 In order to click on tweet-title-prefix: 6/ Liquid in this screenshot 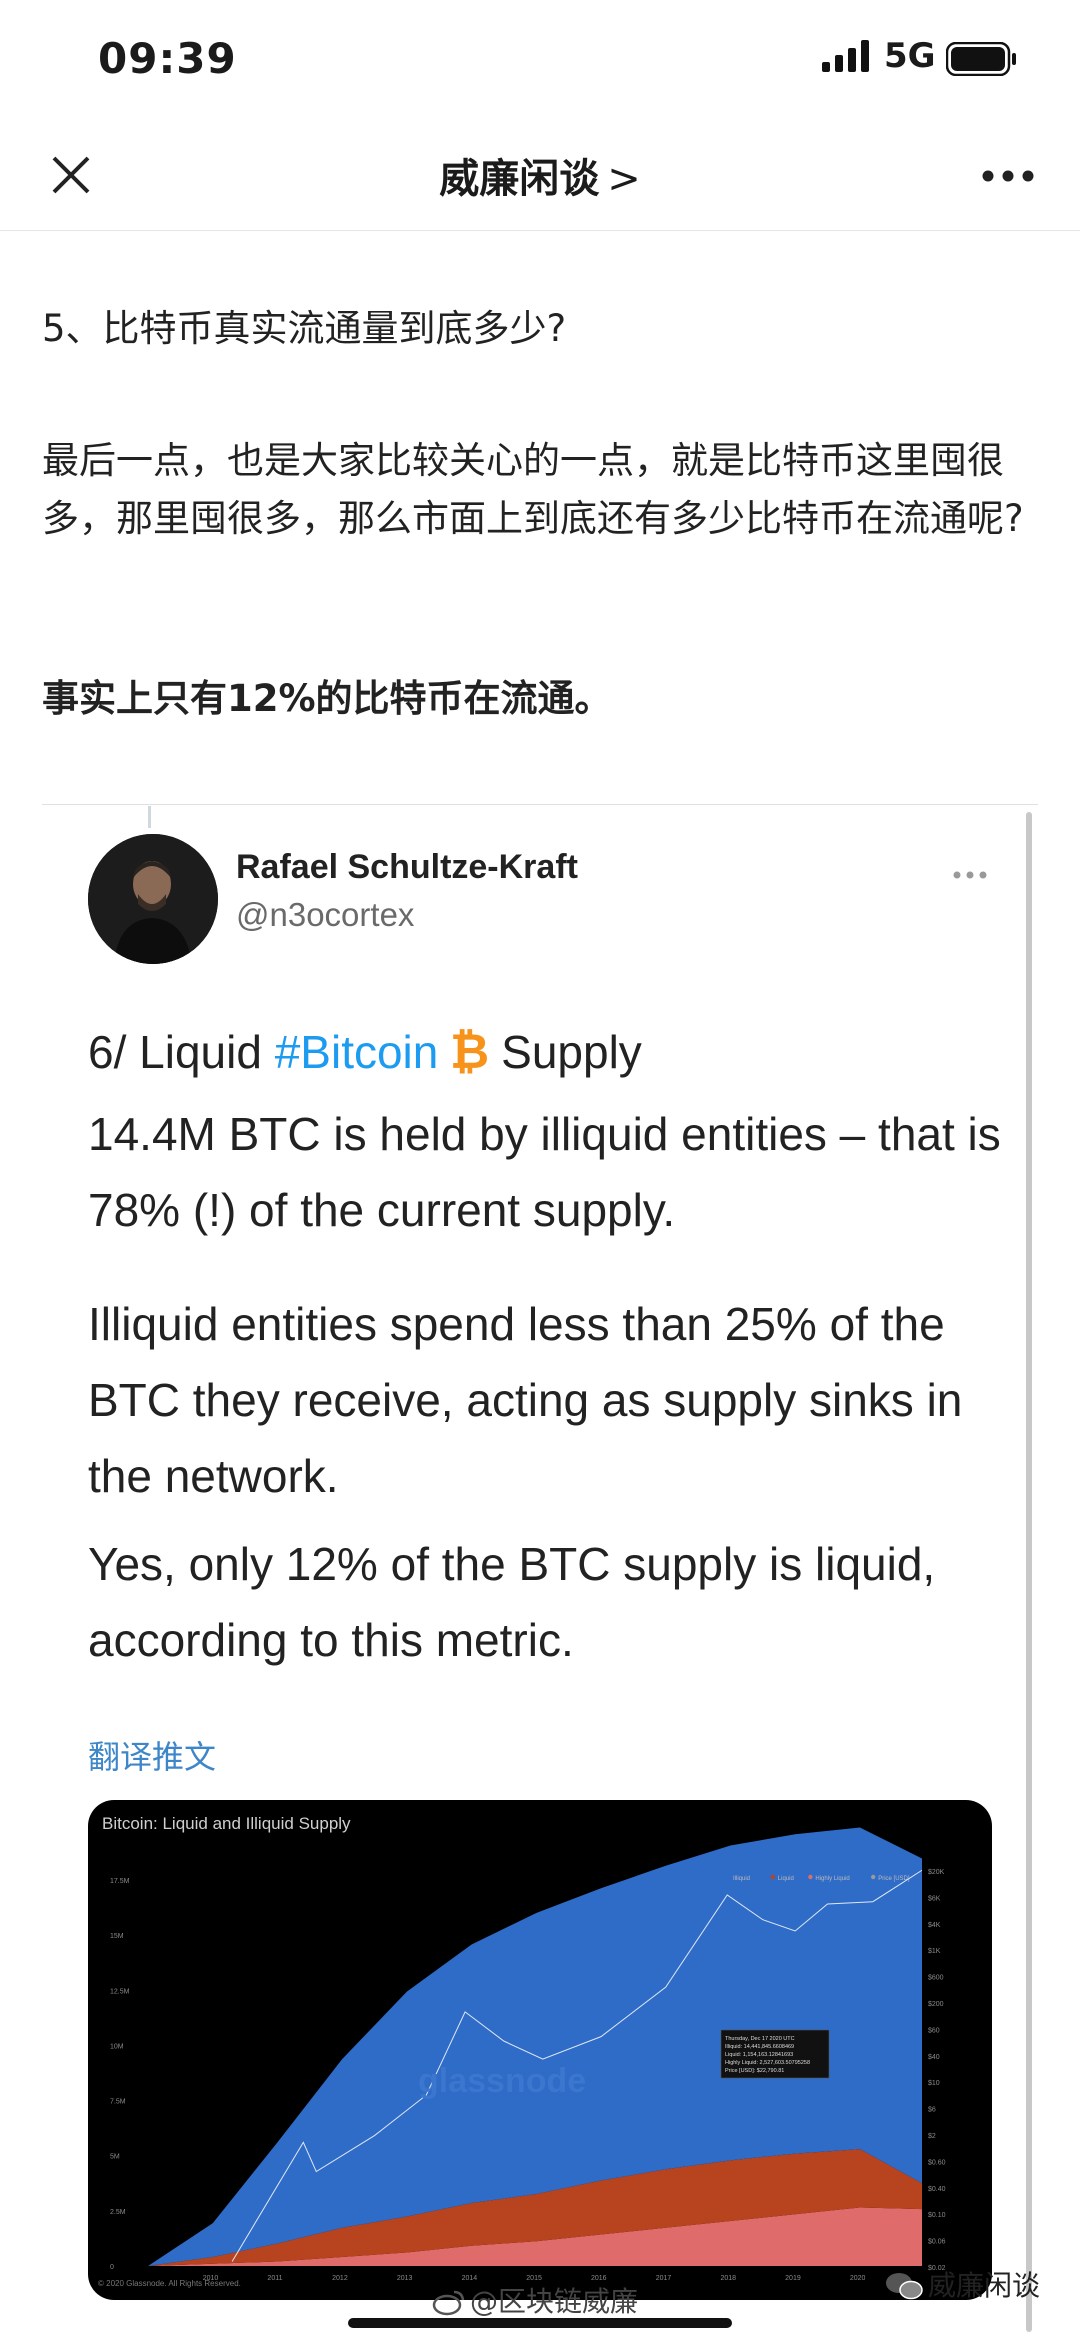, I will do `click(181, 1052)`.